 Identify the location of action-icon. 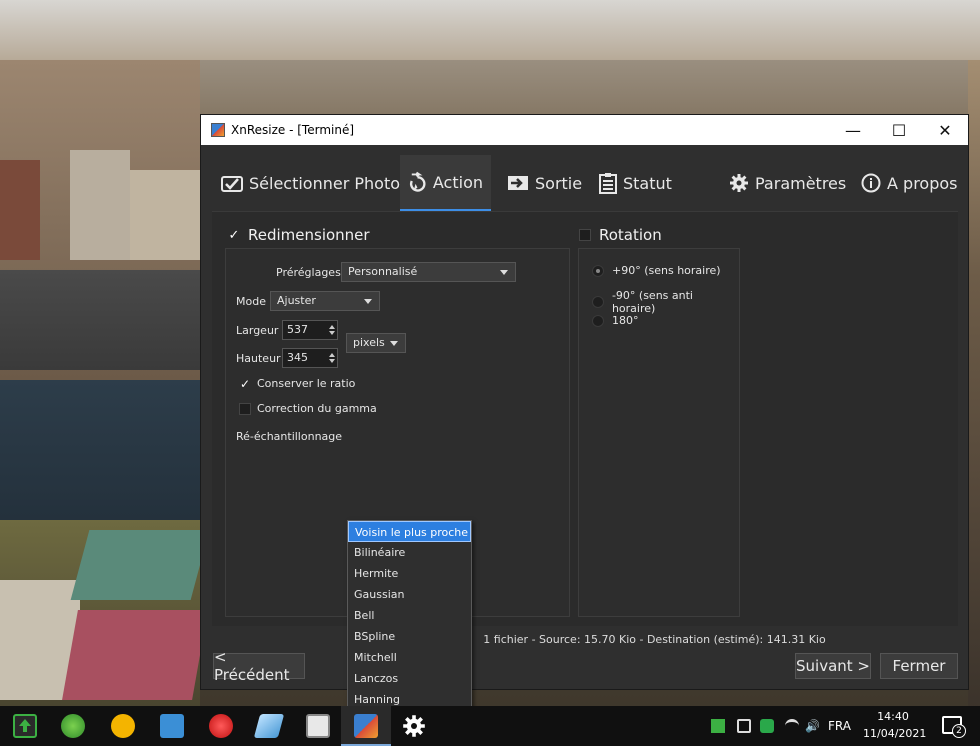
(418, 181).